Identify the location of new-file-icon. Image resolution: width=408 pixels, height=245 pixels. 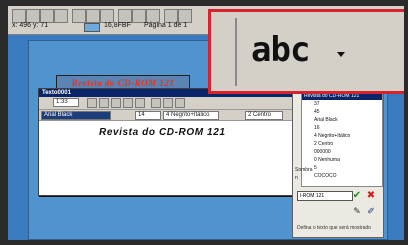
(19, 16).